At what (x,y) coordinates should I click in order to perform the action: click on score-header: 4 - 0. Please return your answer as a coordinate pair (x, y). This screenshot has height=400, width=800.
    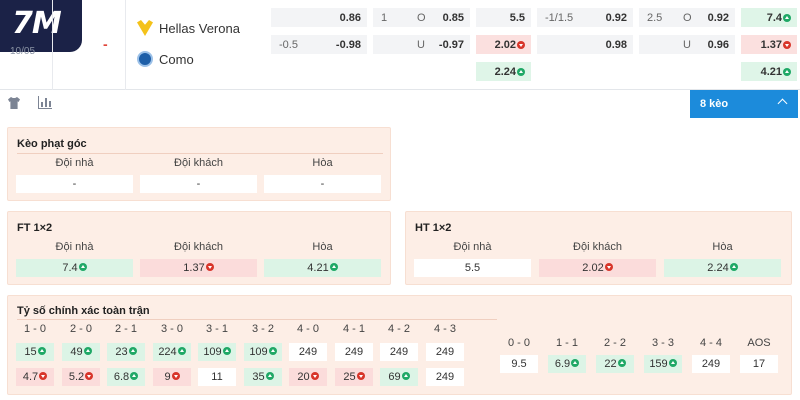
    Looking at the image, I should click on (307, 329).